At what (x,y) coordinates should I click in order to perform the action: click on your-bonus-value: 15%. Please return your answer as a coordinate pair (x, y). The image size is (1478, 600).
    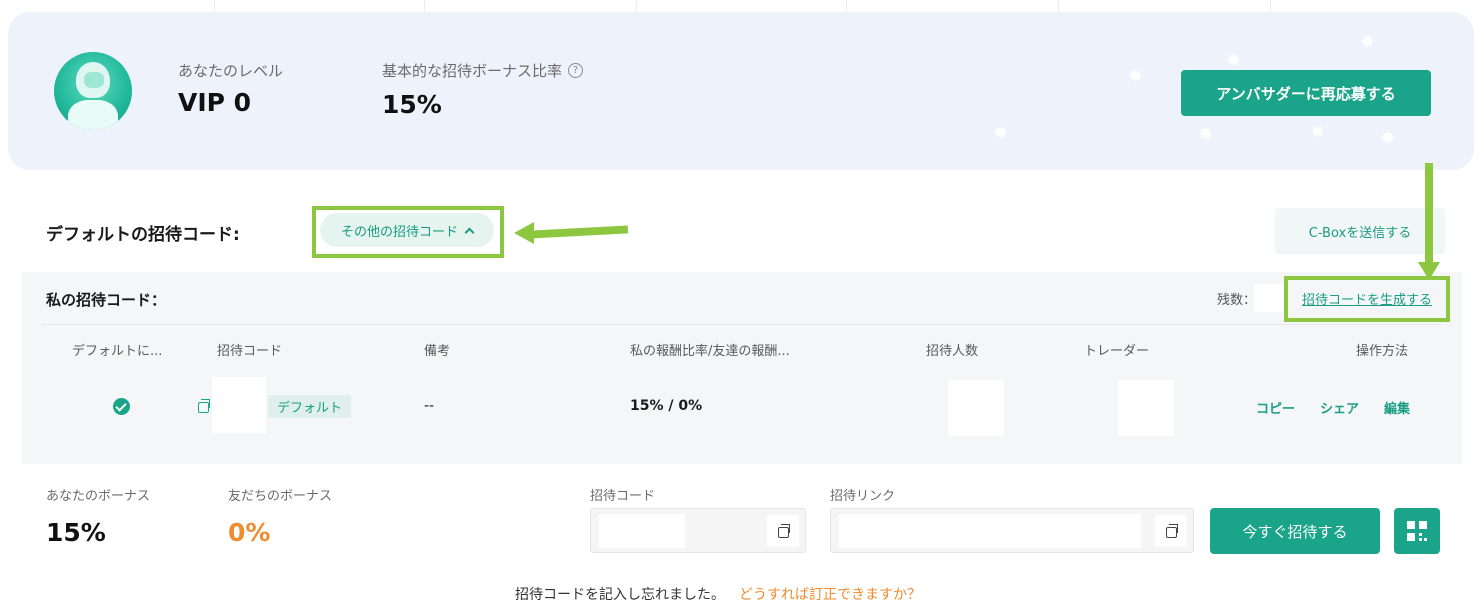
    Looking at the image, I should click on (76, 532).